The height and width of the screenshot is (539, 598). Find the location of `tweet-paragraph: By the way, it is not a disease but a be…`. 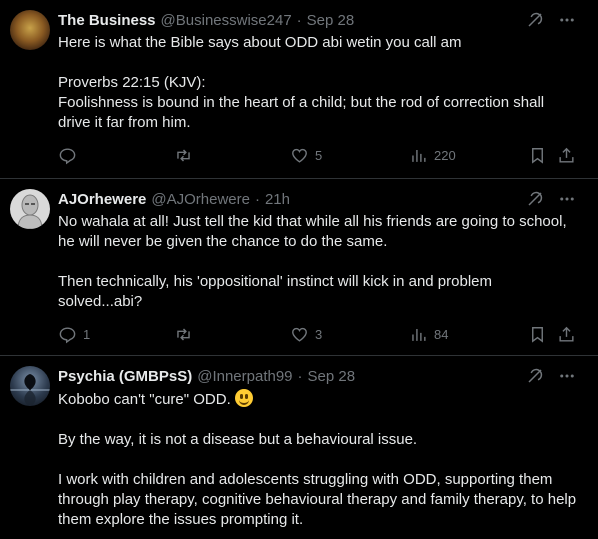

tweet-paragraph: By the way, it is not a disease but a be… is located at coordinates (238, 439).